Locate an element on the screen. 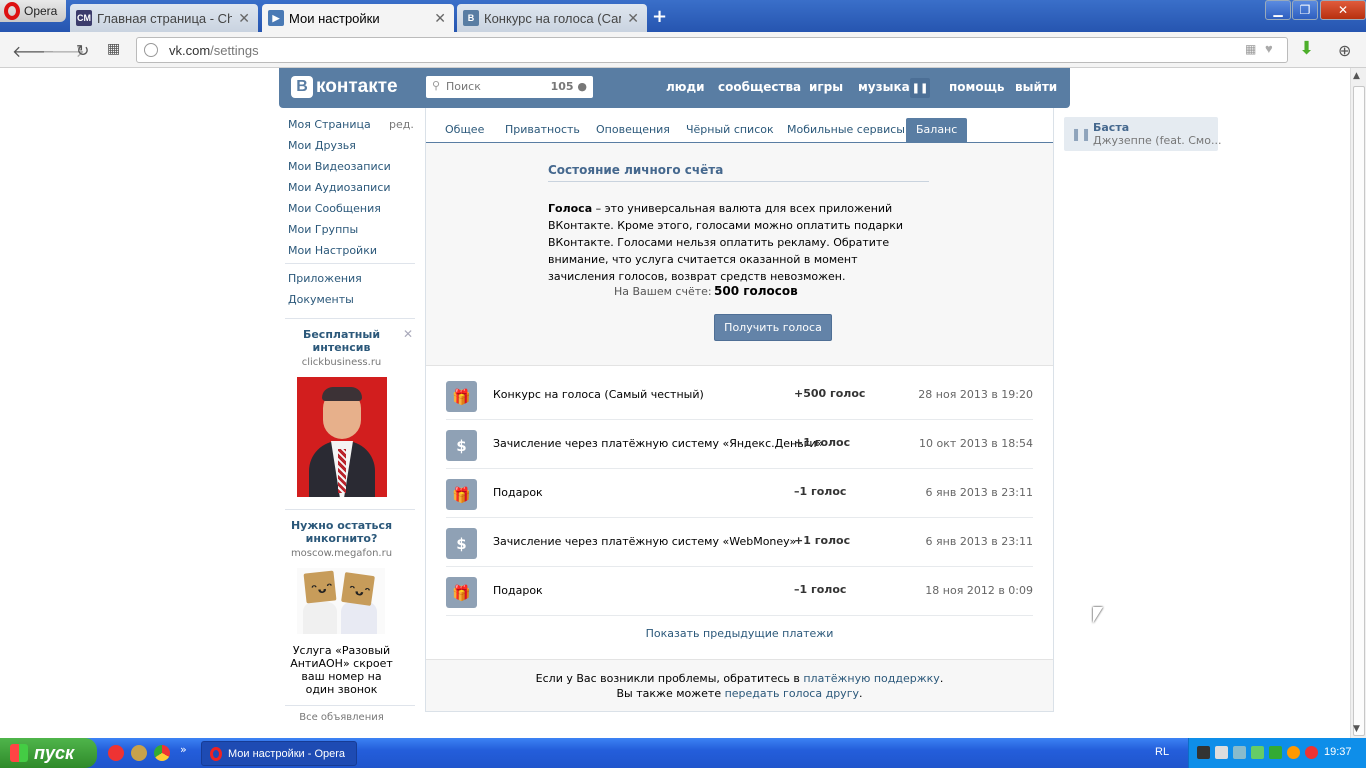 The height and width of the screenshot is (768, 1366). vk-logo-badge: В is located at coordinates (302, 87).